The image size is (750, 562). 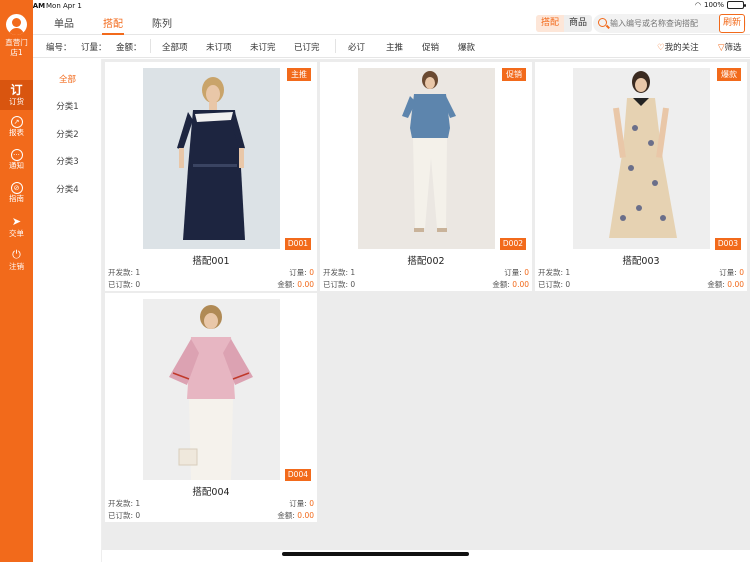 What do you see at coordinates (16, 233) in the screenshot?
I see `rail-item-label: 交单` at bounding box center [16, 233].